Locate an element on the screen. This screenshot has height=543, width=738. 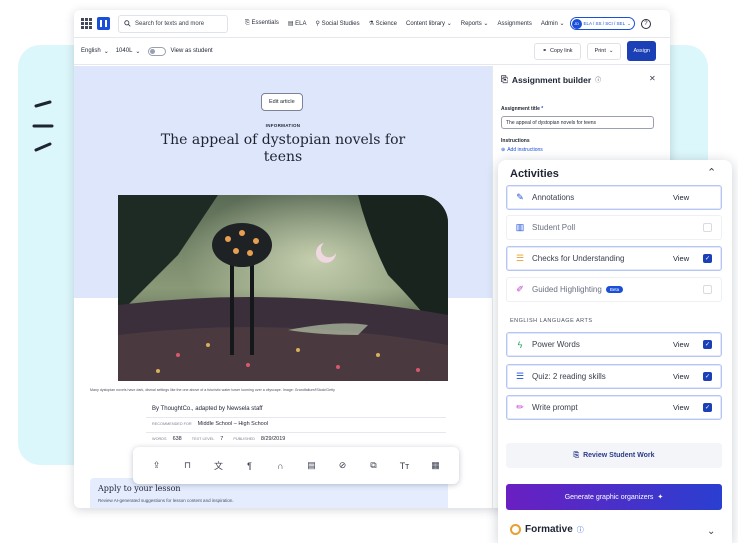
highlighter-icon: ✐ is located at coordinates (520, 289).